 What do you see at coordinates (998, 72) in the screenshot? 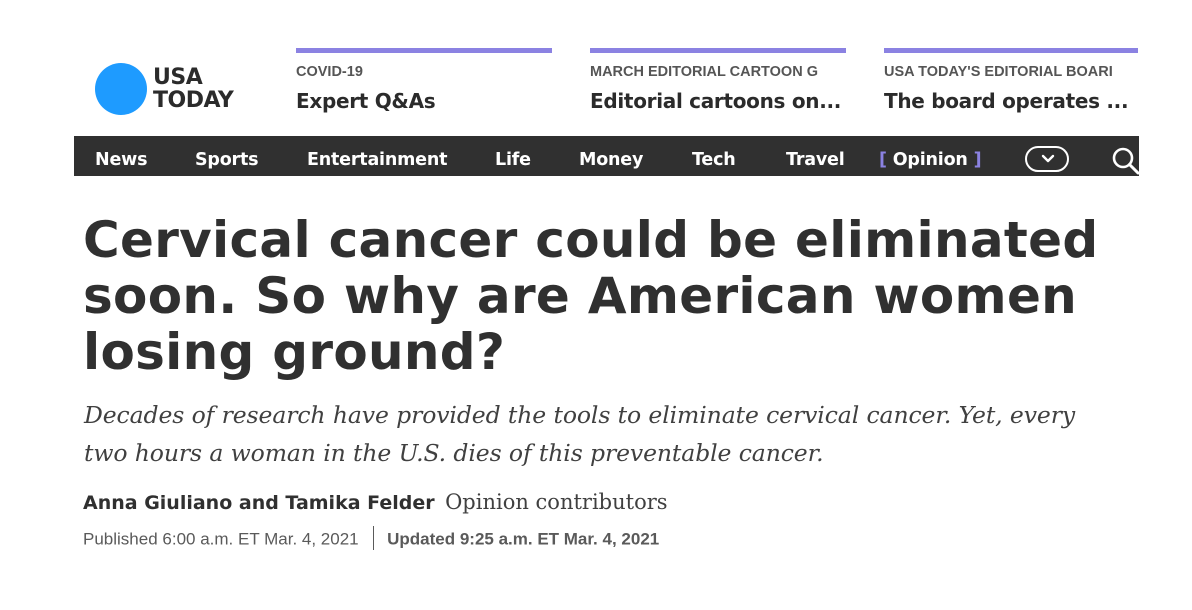
I see `promo-kicker: USA TODAY'S EDITORIAL BOARI` at bounding box center [998, 72].